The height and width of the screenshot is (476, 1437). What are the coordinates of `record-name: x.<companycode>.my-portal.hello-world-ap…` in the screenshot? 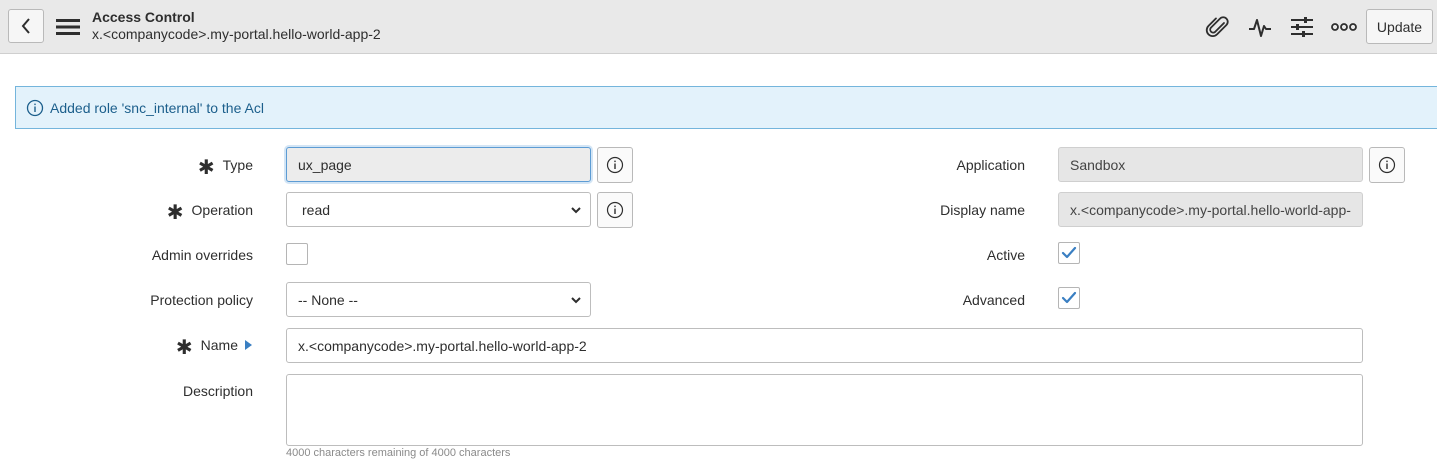 It's located at (236, 34).